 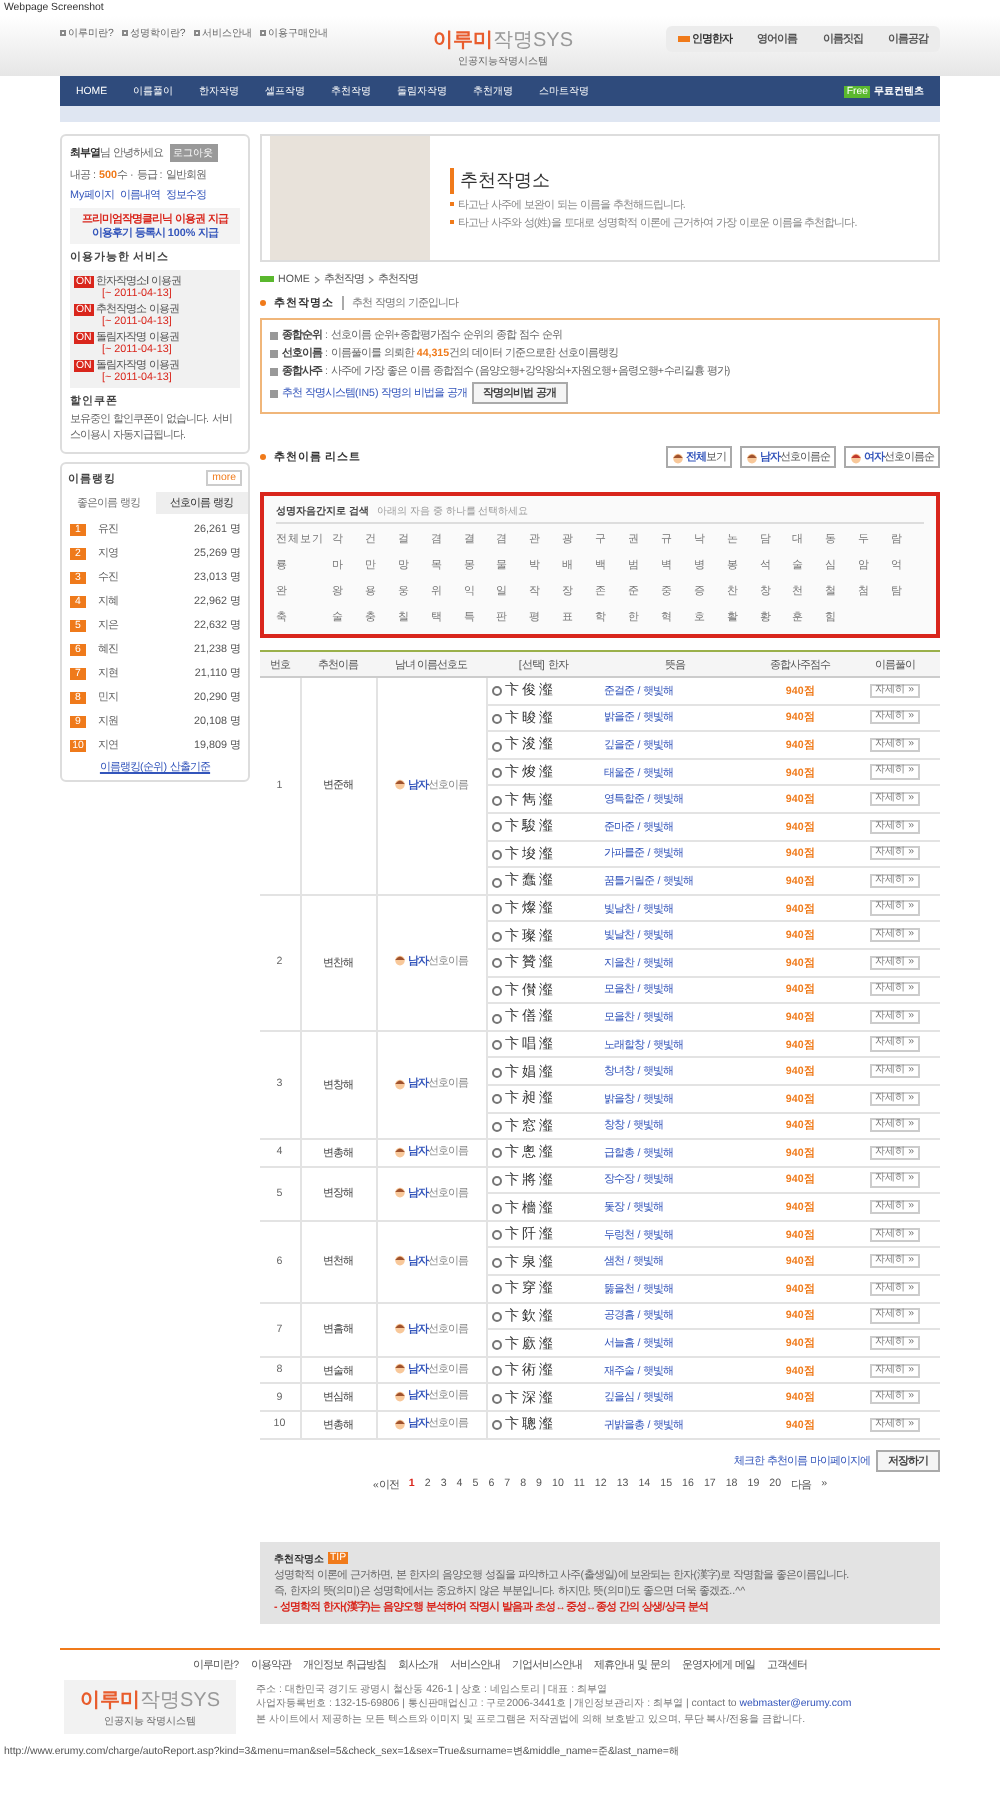 What do you see at coordinates (502, 40) in the screenshot?
I see `site-logo: 이루미작명SYS` at bounding box center [502, 40].